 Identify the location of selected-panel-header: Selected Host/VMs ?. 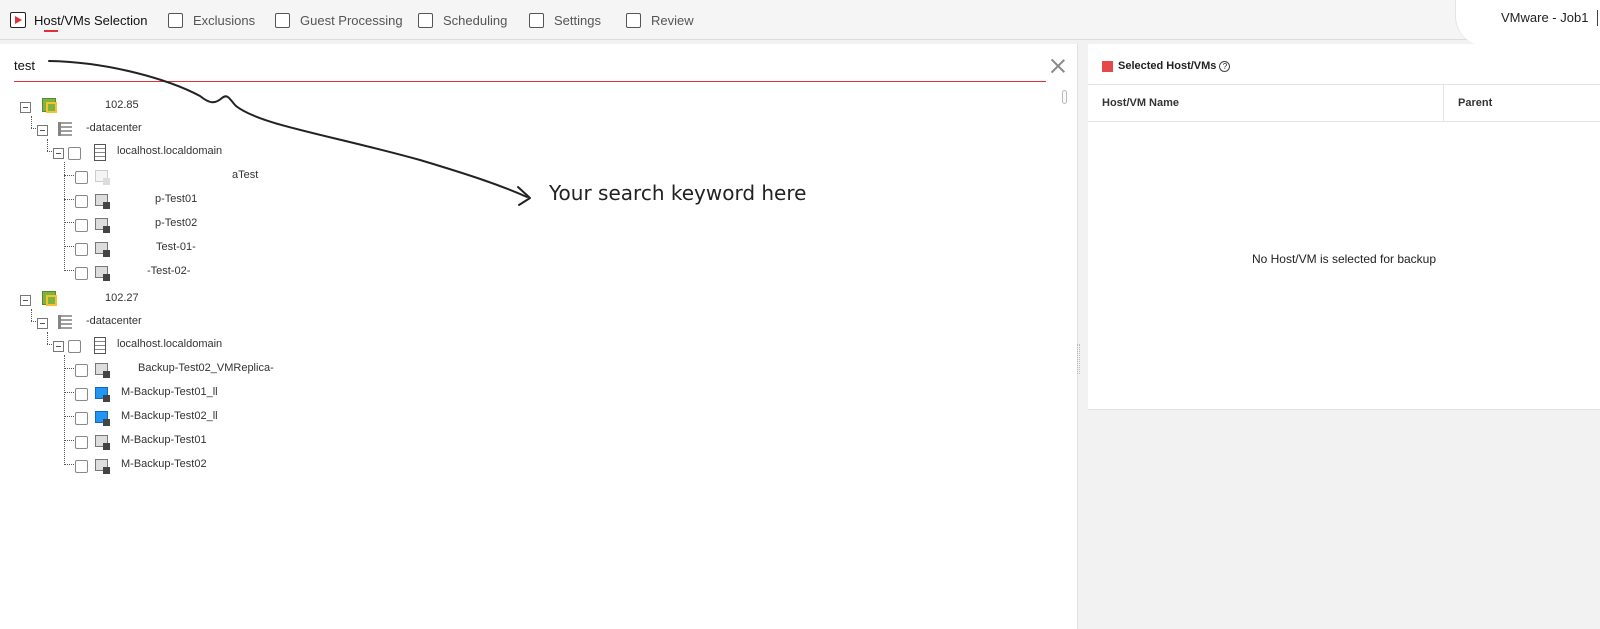
(1166, 66).